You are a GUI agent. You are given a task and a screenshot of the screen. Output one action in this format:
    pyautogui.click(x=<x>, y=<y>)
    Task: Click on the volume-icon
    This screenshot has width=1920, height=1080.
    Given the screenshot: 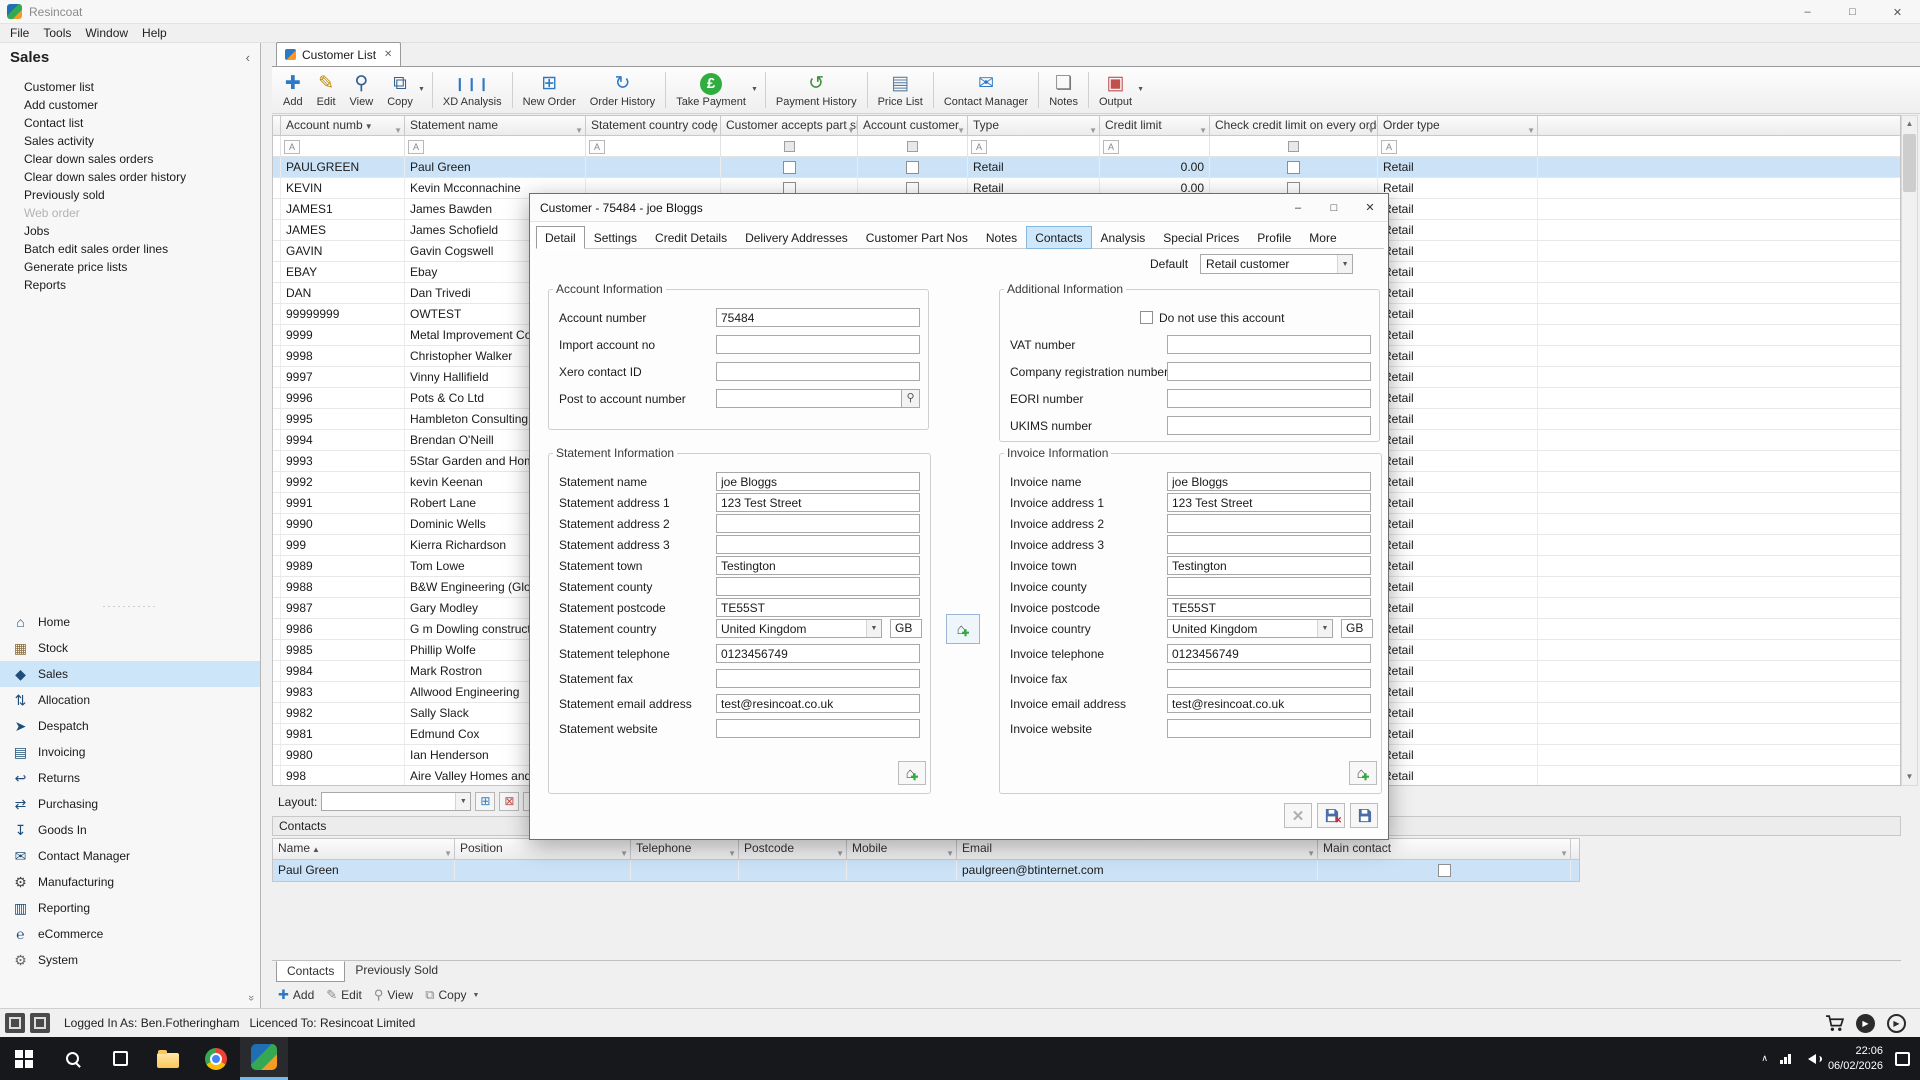 What is the action you would take?
    pyautogui.click(x=1812, y=1058)
    